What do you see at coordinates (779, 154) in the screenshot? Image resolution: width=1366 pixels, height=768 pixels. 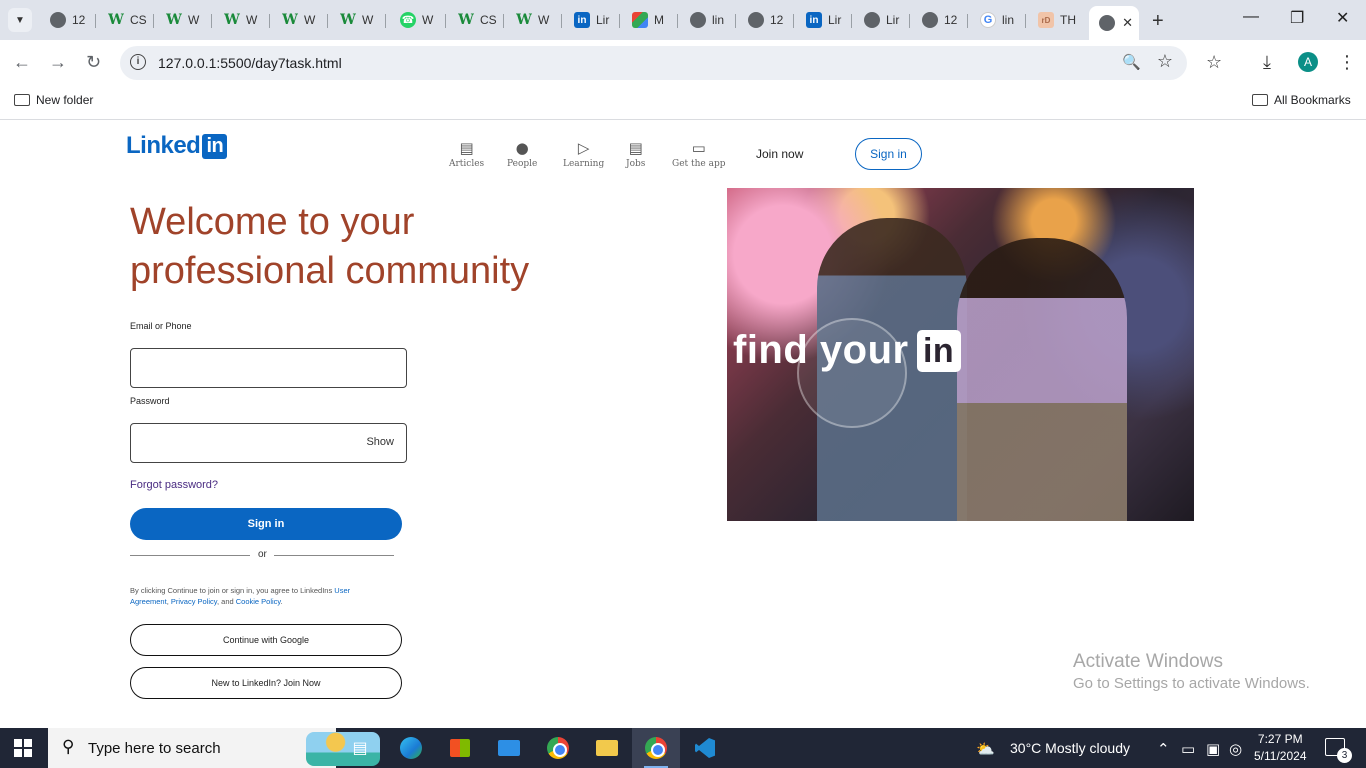 I see `join-now-link: Join now` at bounding box center [779, 154].